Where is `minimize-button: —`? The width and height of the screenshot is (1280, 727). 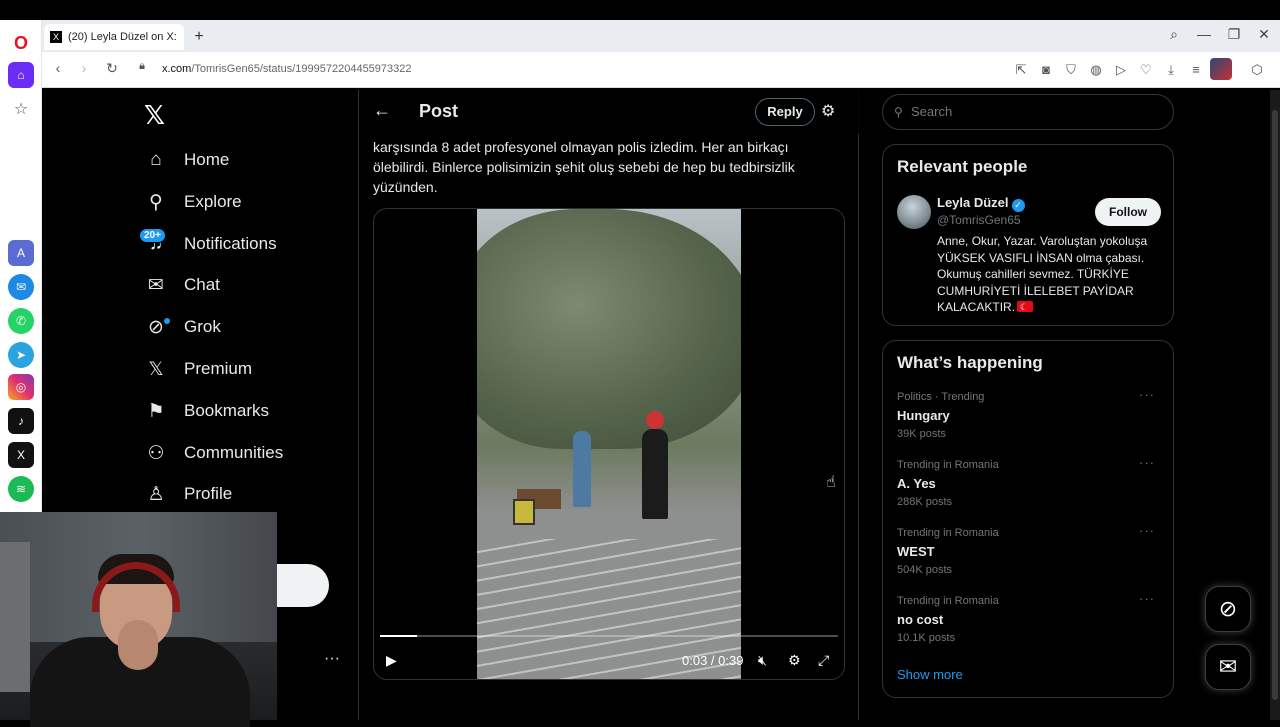
minimize-button: — is located at coordinates (1204, 34).